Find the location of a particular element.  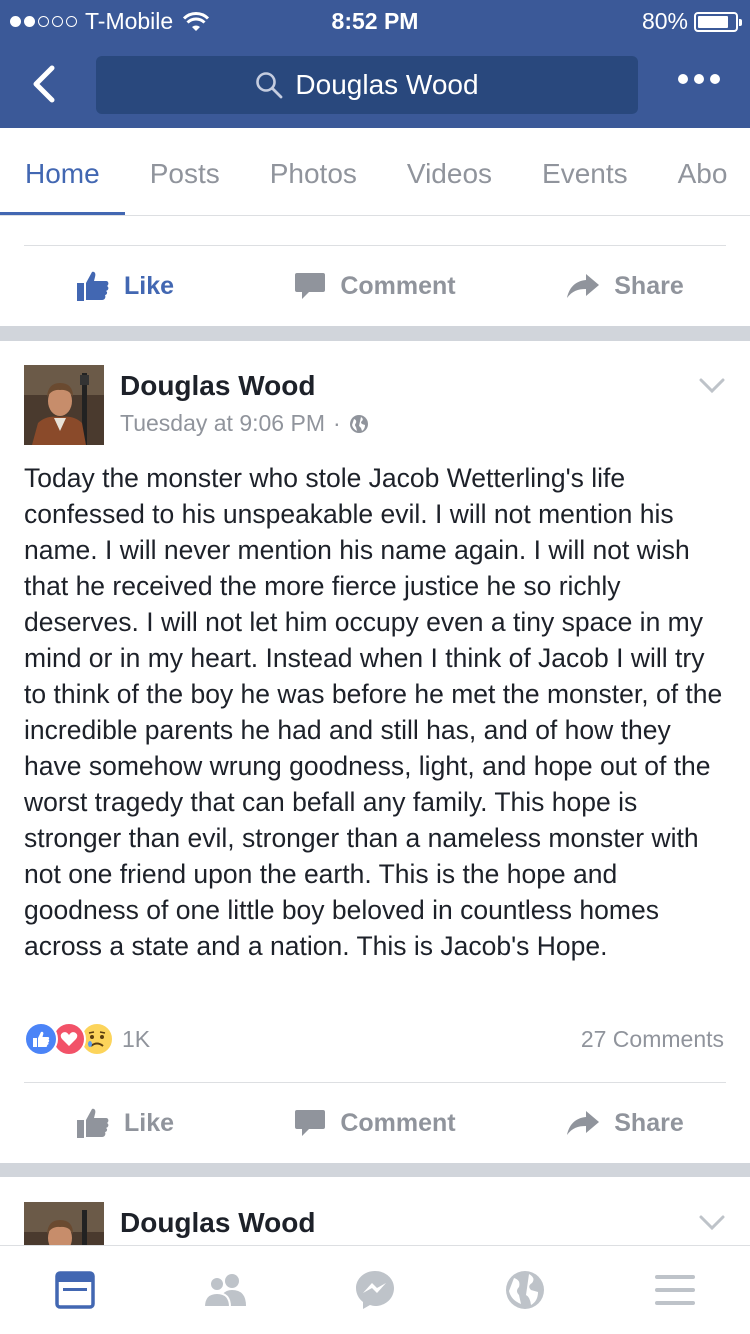

news-feed-icon is located at coordinates (75, 1290).